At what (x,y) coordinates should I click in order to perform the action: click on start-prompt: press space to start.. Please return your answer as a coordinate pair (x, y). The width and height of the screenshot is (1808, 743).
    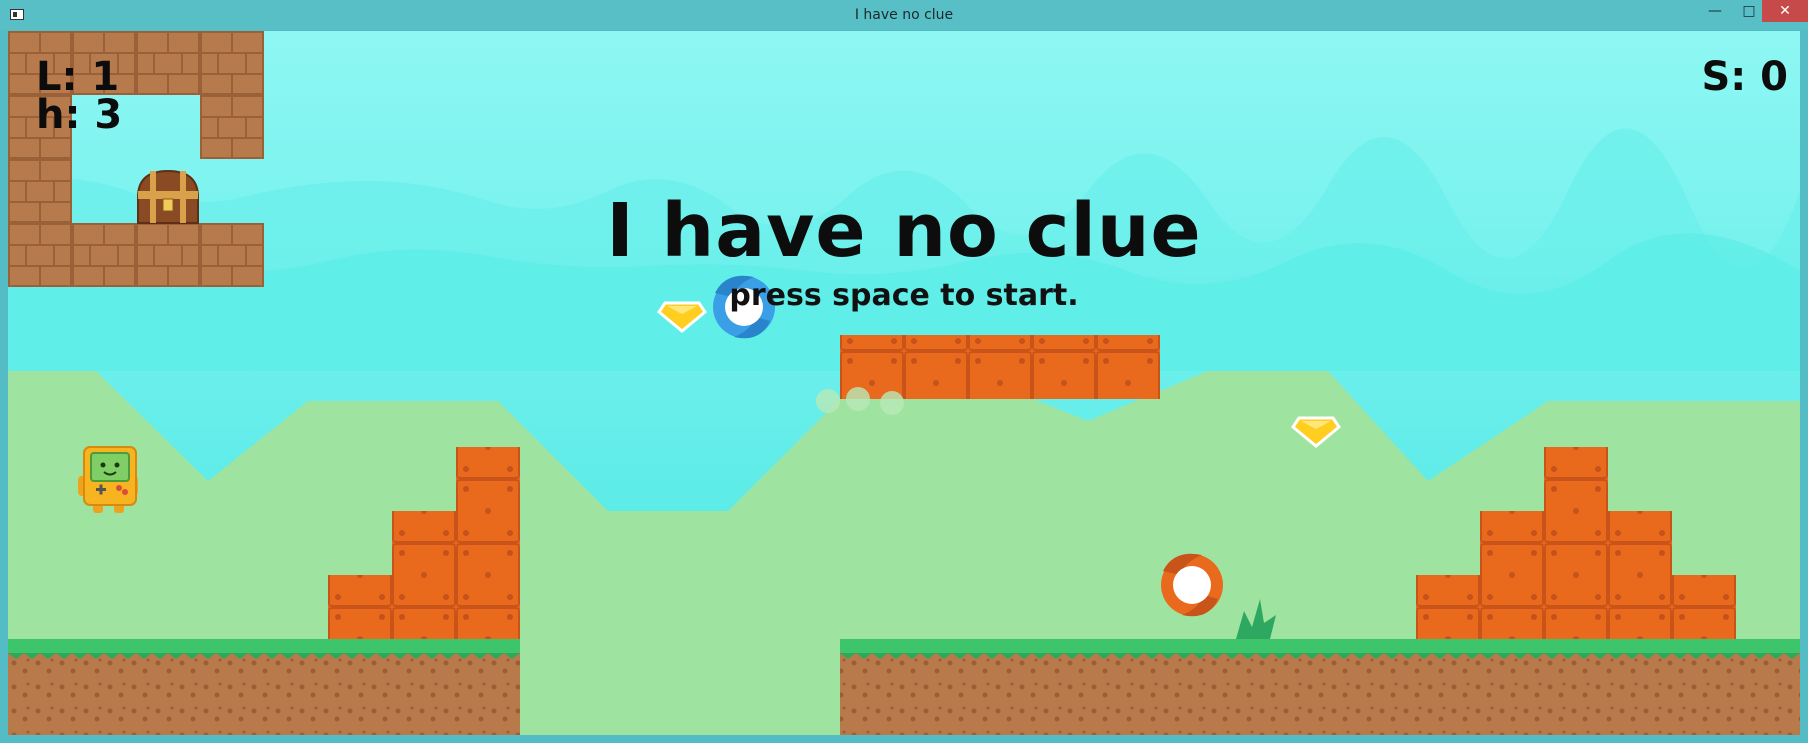
    Looking at the image, I should click on (904, 295).